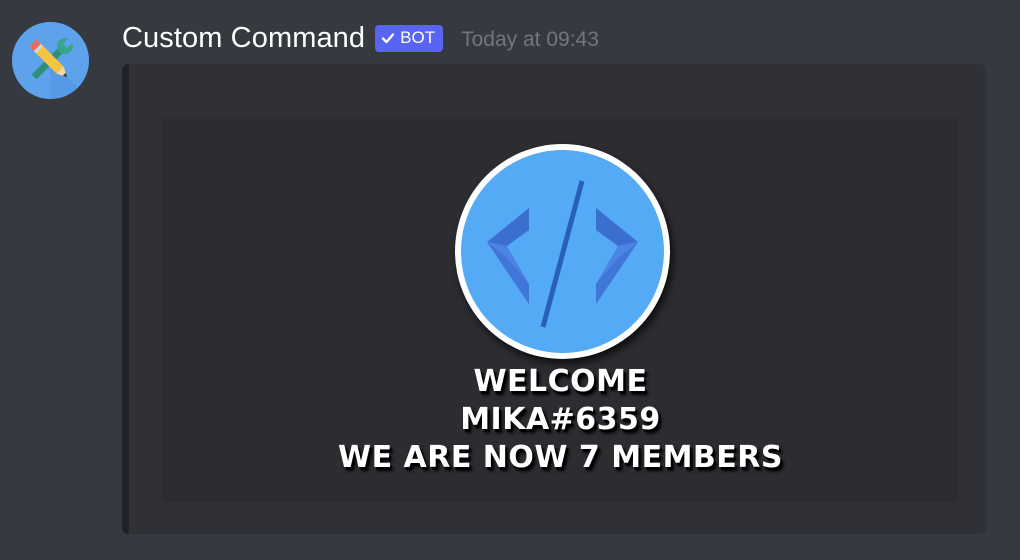  What do you see at coordinates (530, 38) in the screenshot?
I see `message-timestamp: Today at 09:43` at bounding box center [530, 38].